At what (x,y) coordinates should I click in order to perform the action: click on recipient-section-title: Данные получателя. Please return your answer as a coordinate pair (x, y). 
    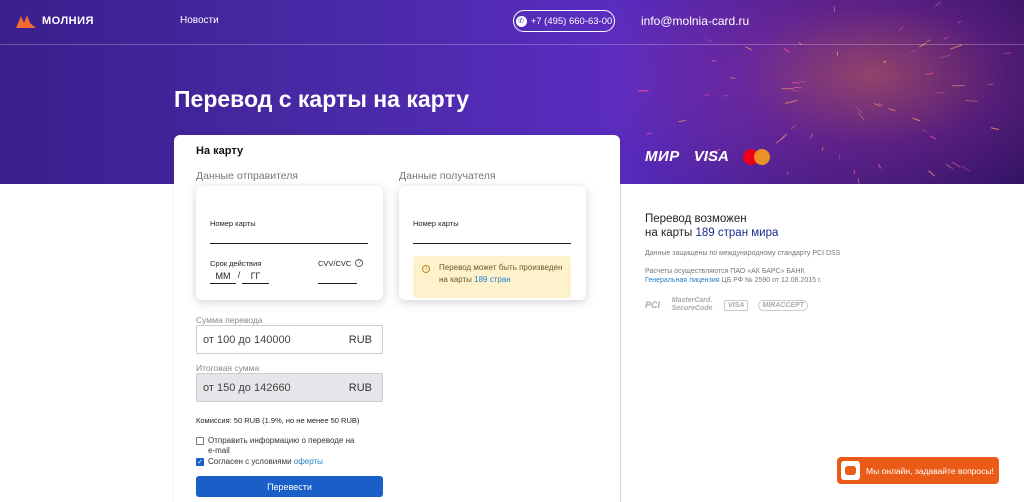
    Looking at the image, I should click on (447, 176).